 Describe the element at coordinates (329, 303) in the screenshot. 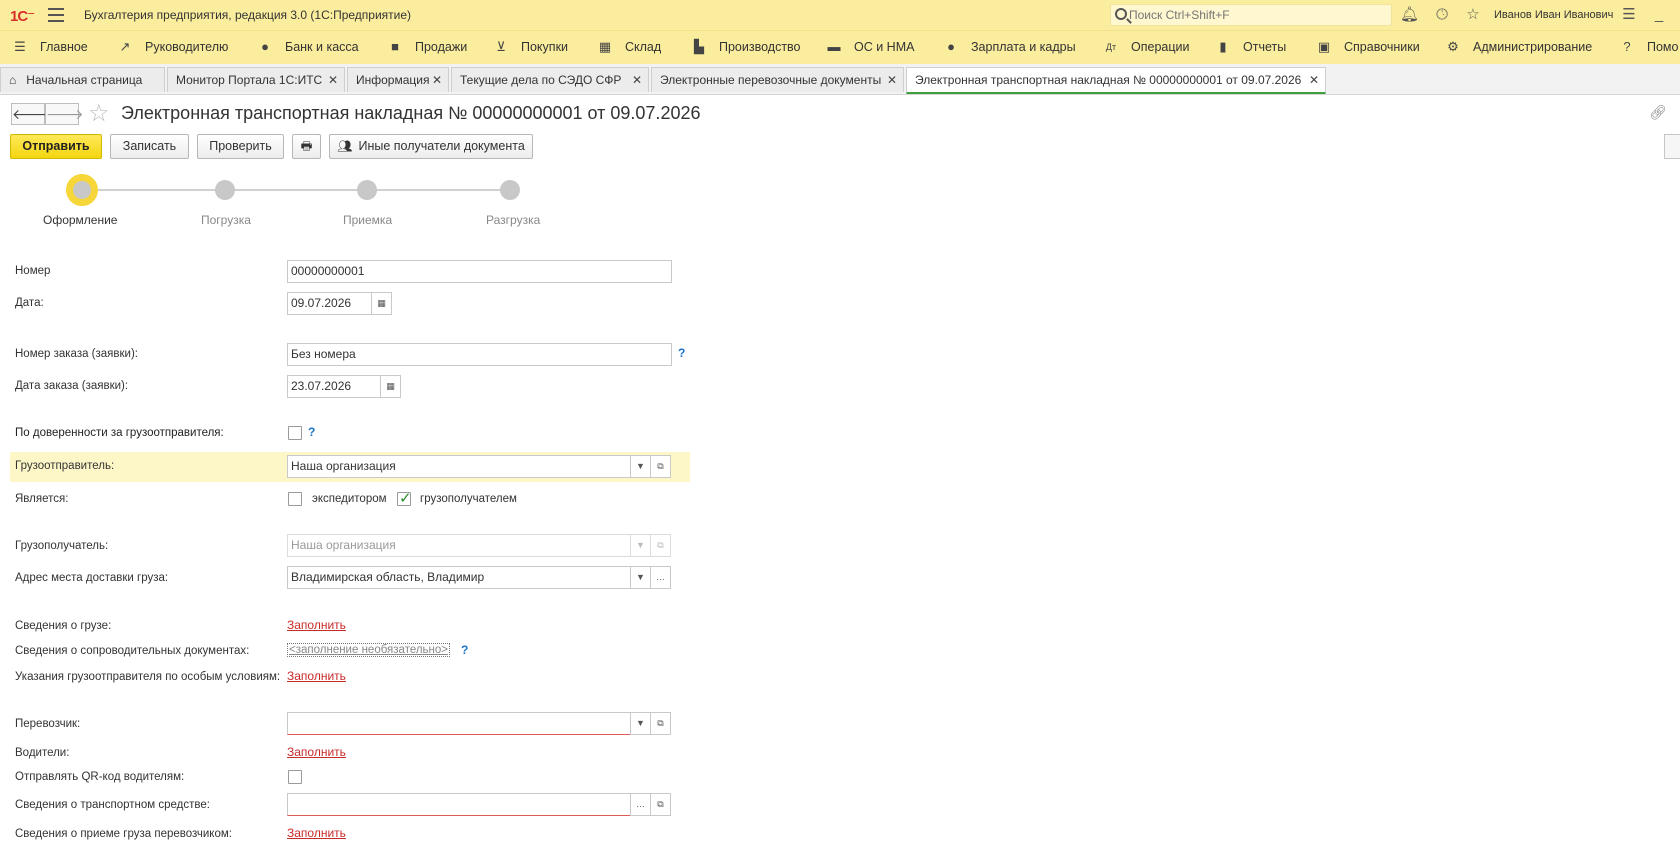

I see `date-field: 09.07.2026` at that location.